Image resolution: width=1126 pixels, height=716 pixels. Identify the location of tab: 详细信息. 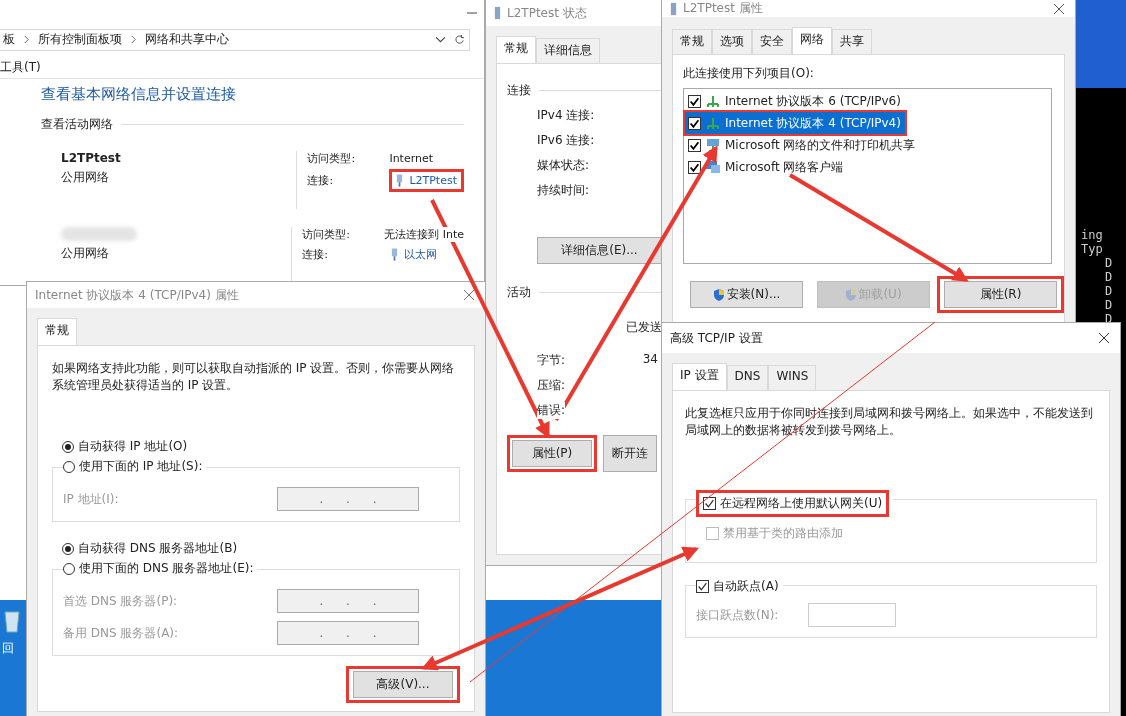
(568, 50).